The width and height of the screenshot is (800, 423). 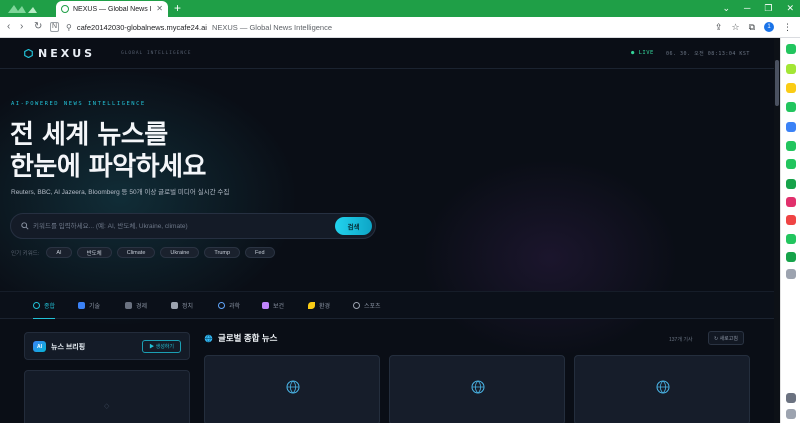 I want to click on close-window-icon: ✕, so click(x=790, y=8).